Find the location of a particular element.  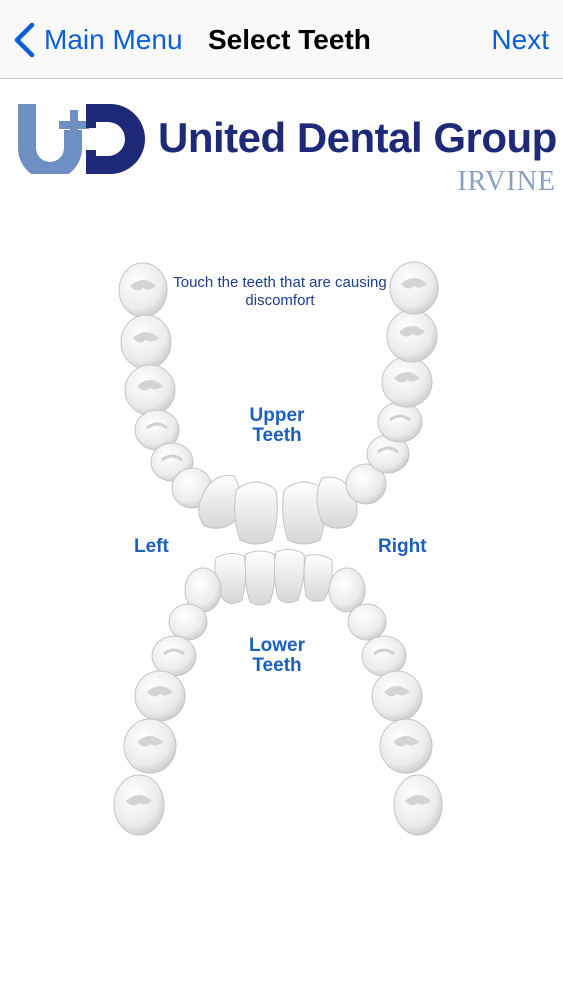

upper-label-line1: Upper is located at coordinates (277, 415).